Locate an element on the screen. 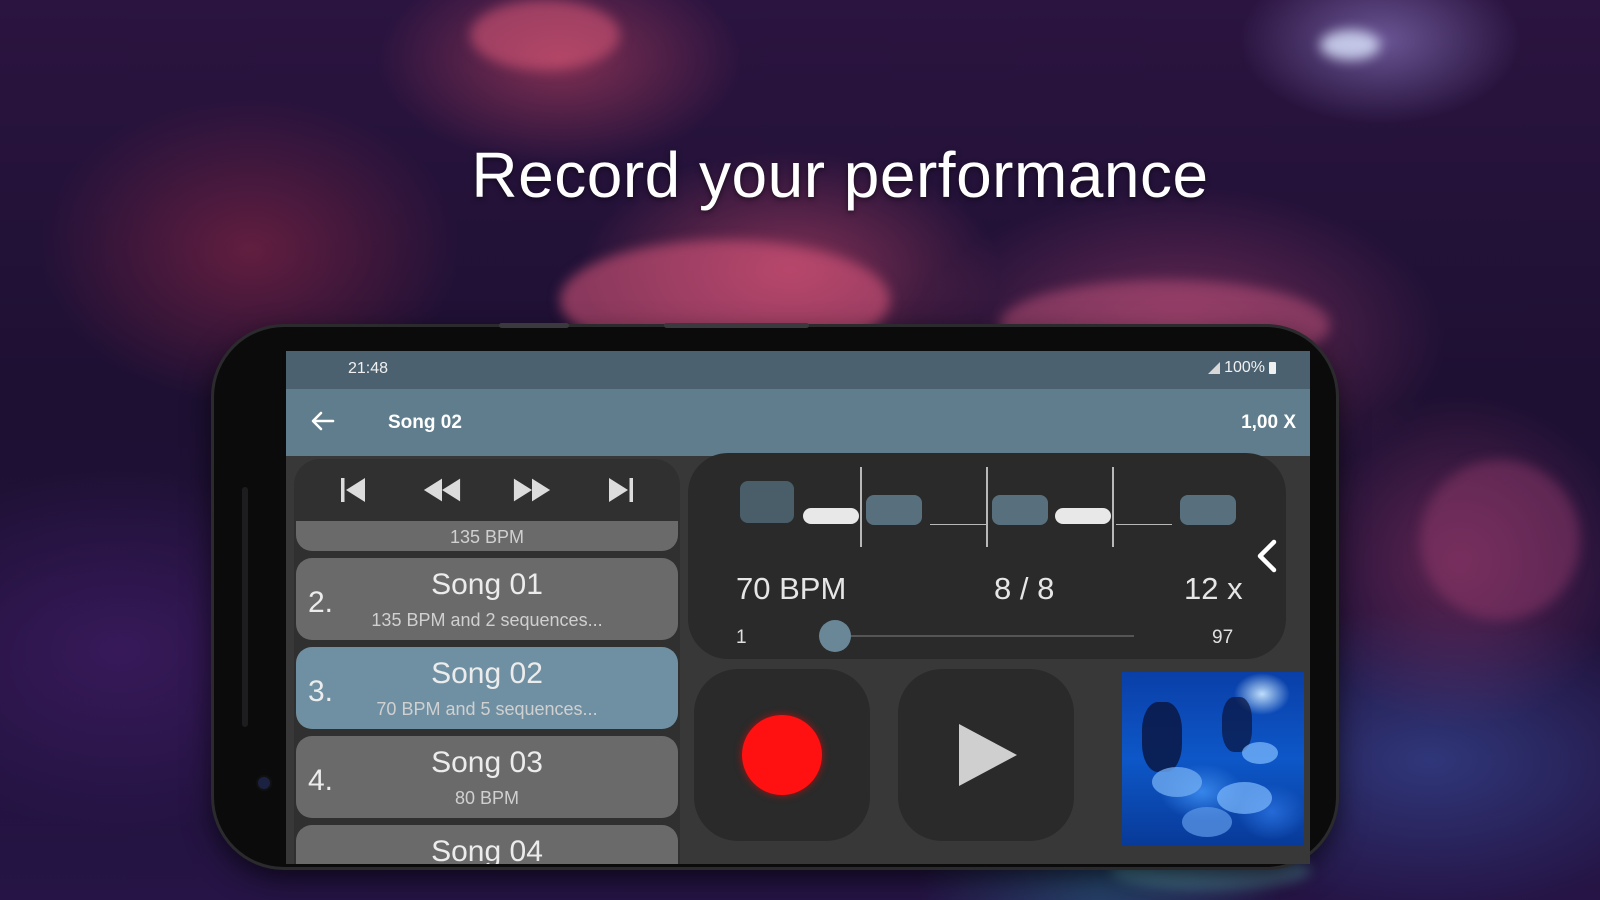  song-name: Song 04 is located at coordinates (487, 849).